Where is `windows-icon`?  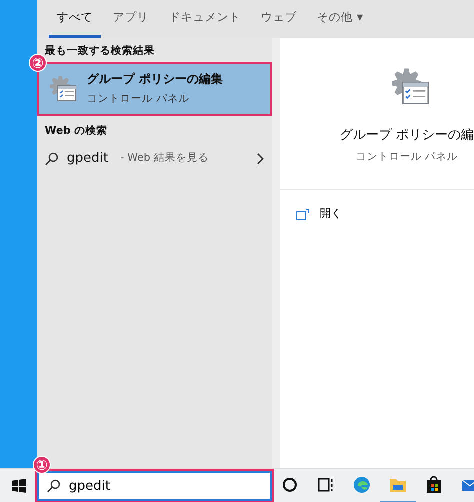
windows-icon is located at coordinates (19, 485).